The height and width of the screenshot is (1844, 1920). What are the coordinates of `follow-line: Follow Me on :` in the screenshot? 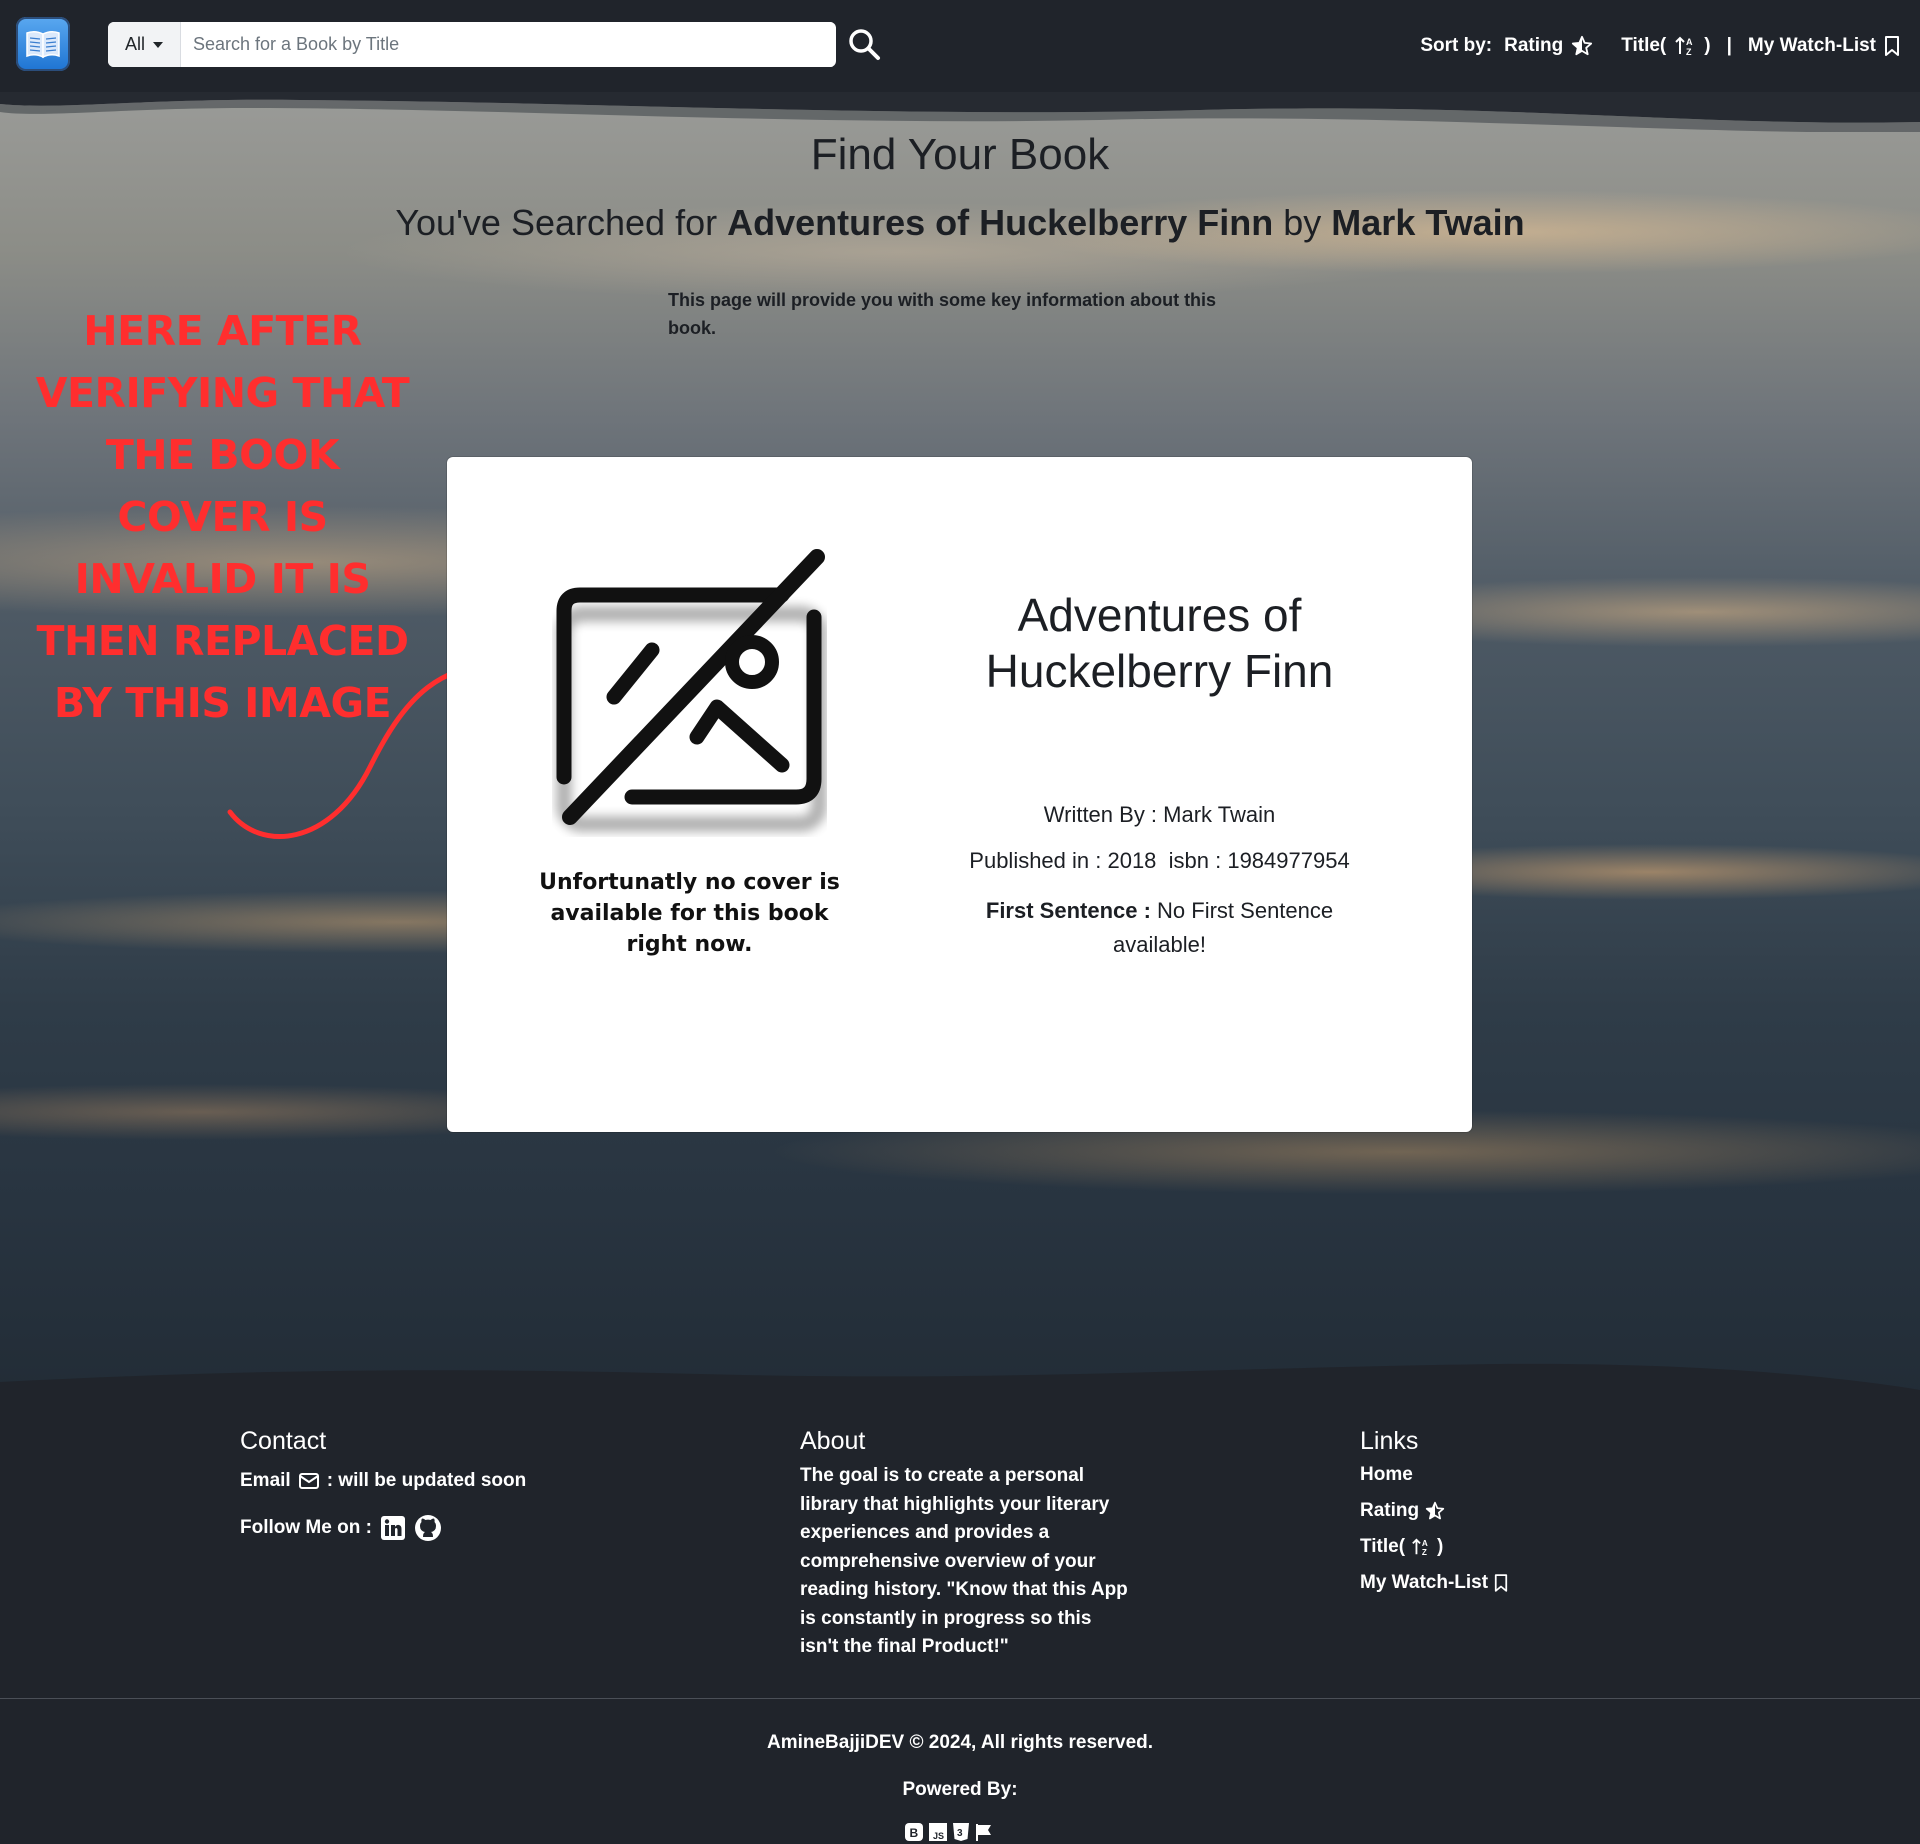 It's located at (383, 1528).